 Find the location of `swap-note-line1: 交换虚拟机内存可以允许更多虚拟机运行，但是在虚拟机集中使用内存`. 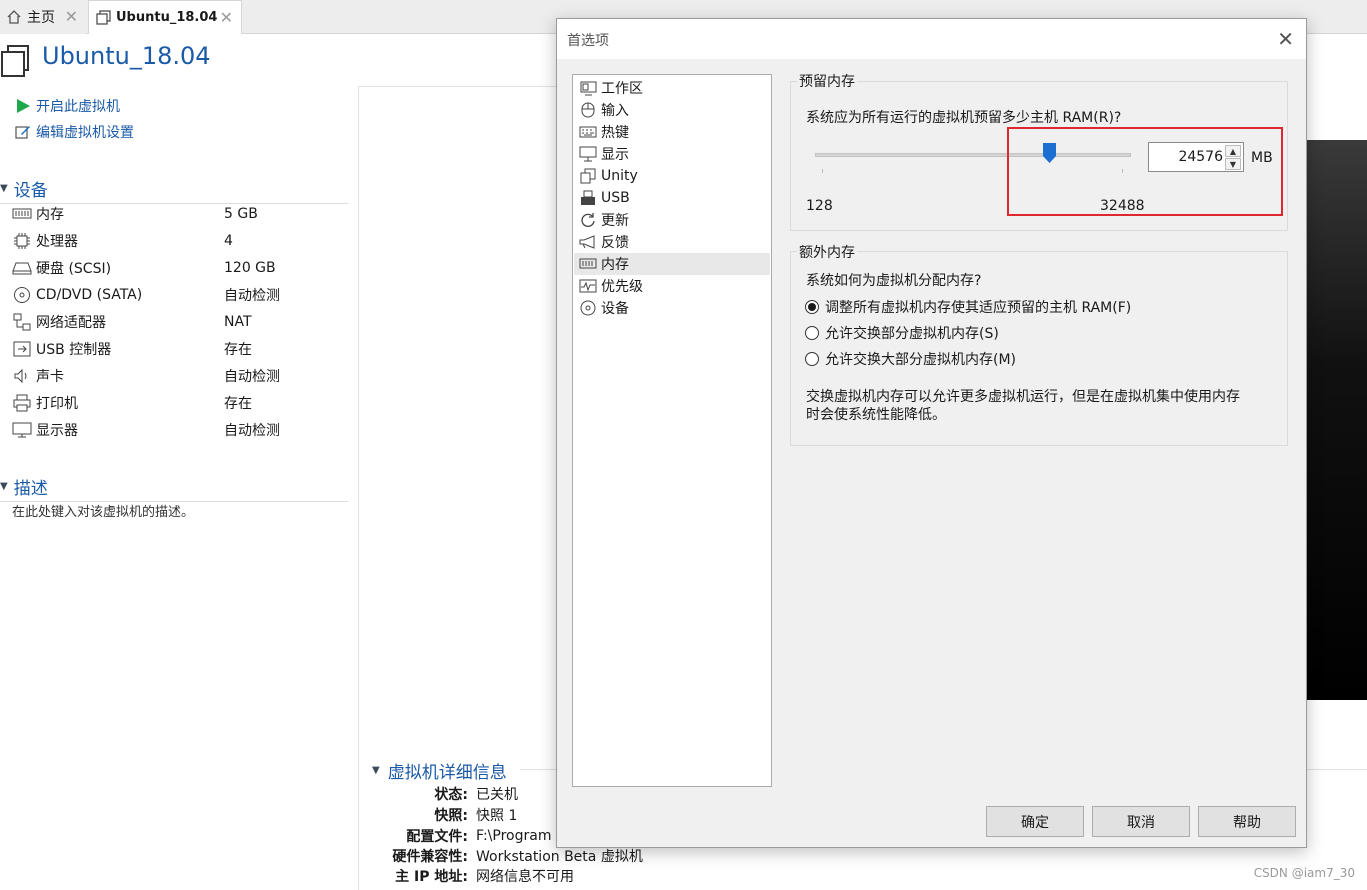

swap-note-line1: 交换虚拟机内存可以允许更多虚拟机运行，但是在虚拟机集中使用内存 is located at coordinates (1023, 397).